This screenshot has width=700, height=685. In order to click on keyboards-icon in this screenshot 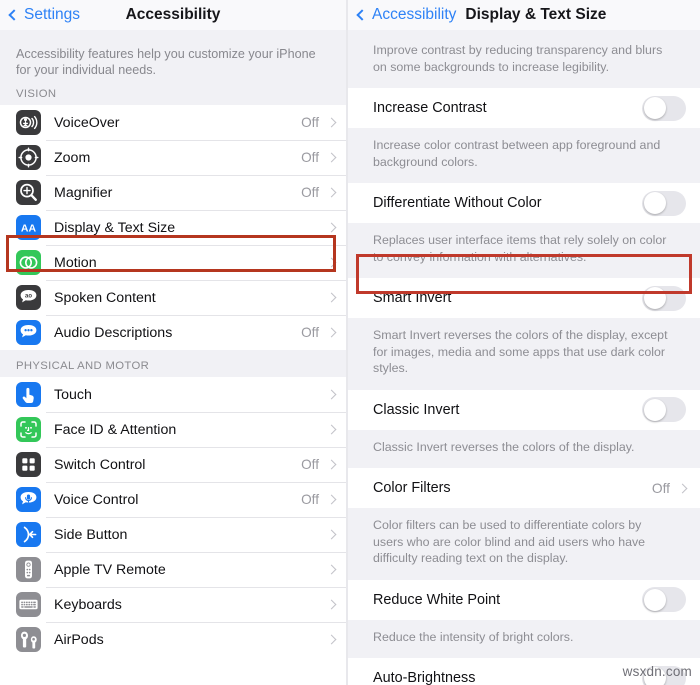, I will do `click(28, 604)`.